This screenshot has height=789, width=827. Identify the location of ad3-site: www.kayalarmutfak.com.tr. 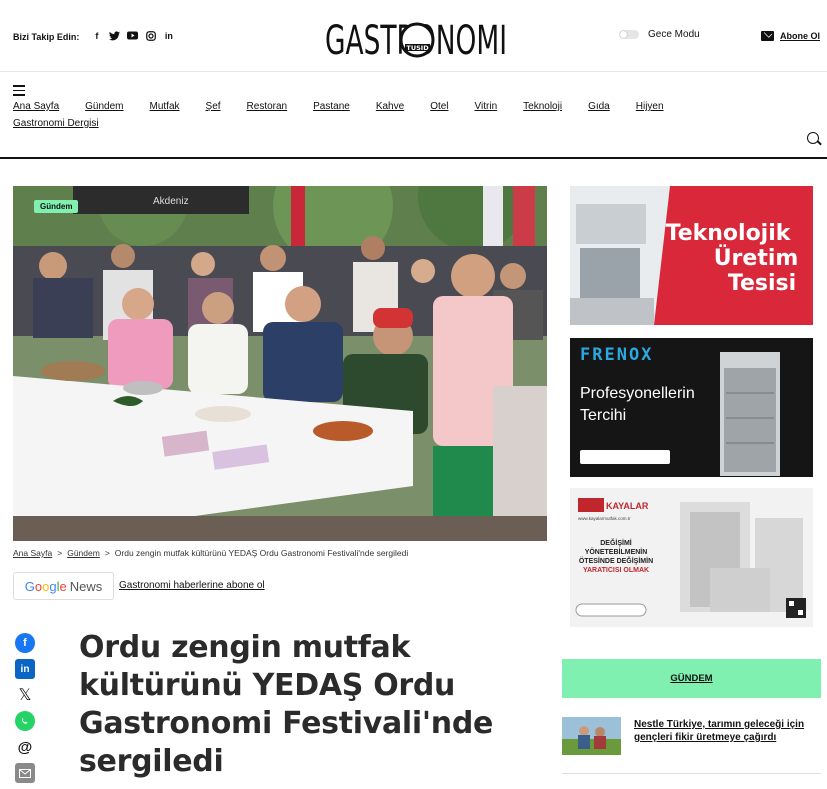
(604, 518).